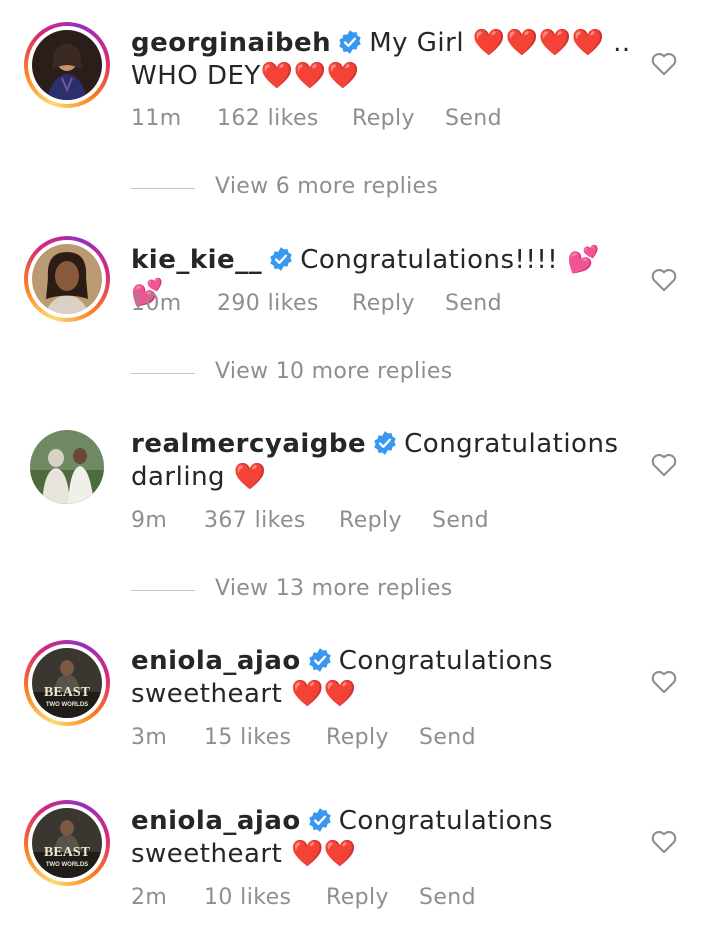 The height and width of the screenshot is (941, 720). Describe the element at coordinates (149, 520) in the screenshot. I see `timestamp: 9m` at that location.